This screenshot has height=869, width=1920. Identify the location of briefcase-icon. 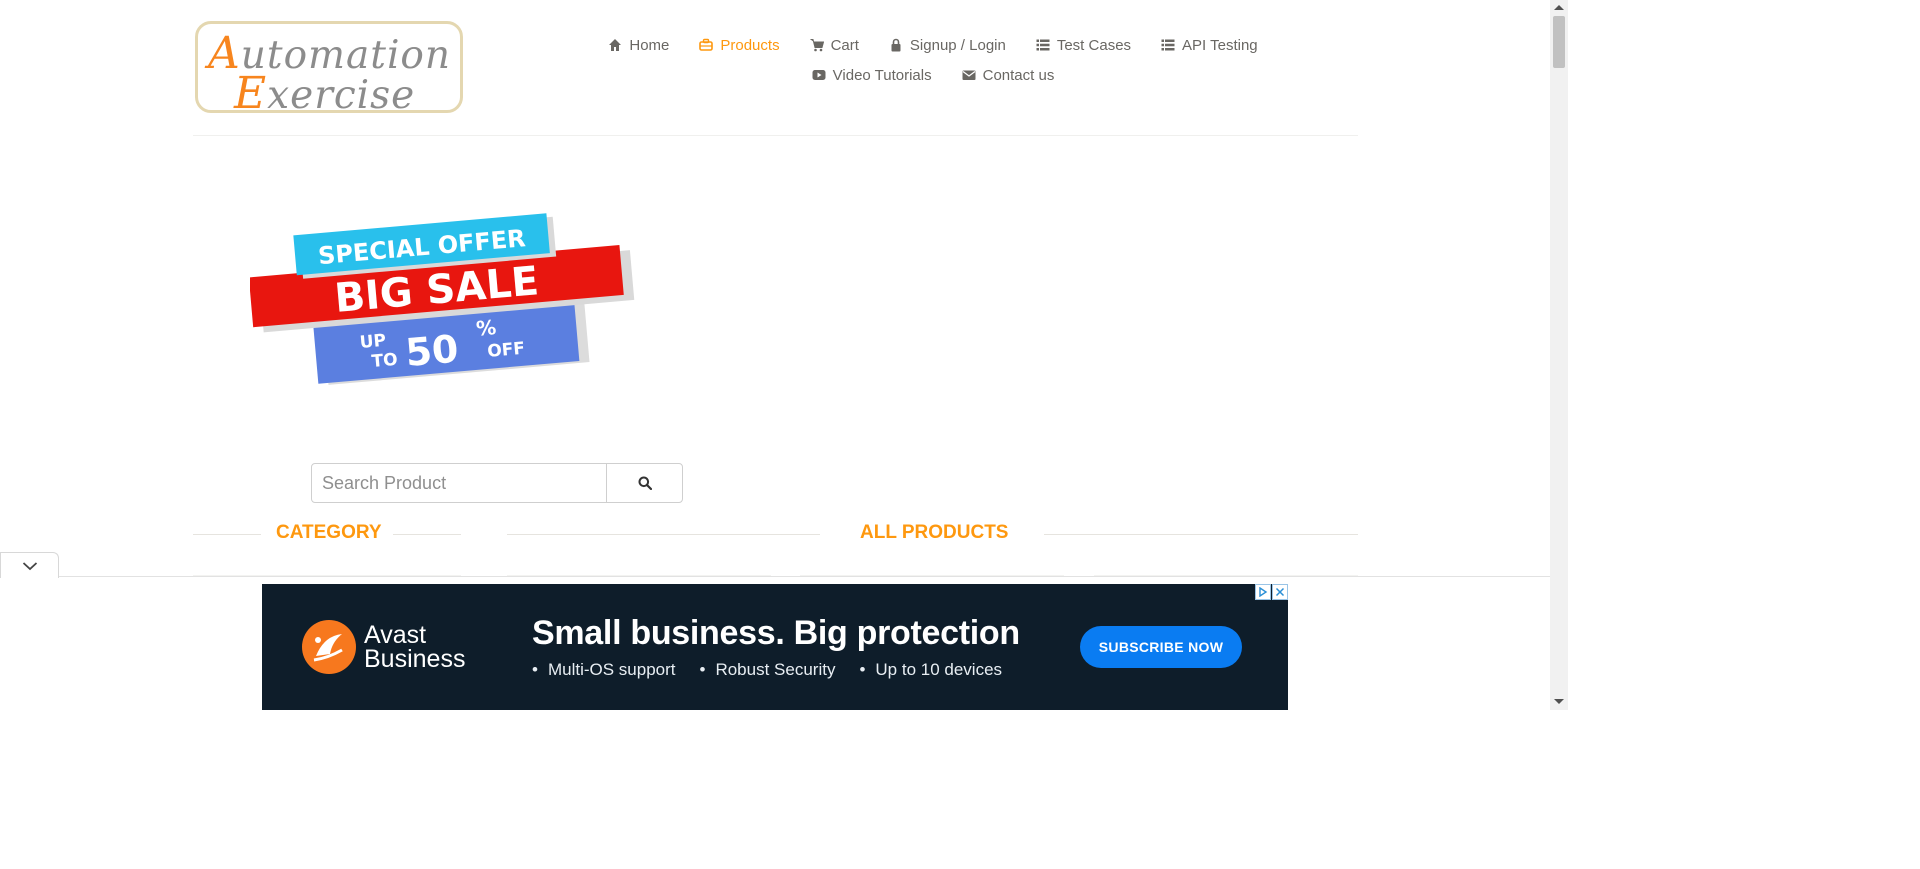
(706, 44).